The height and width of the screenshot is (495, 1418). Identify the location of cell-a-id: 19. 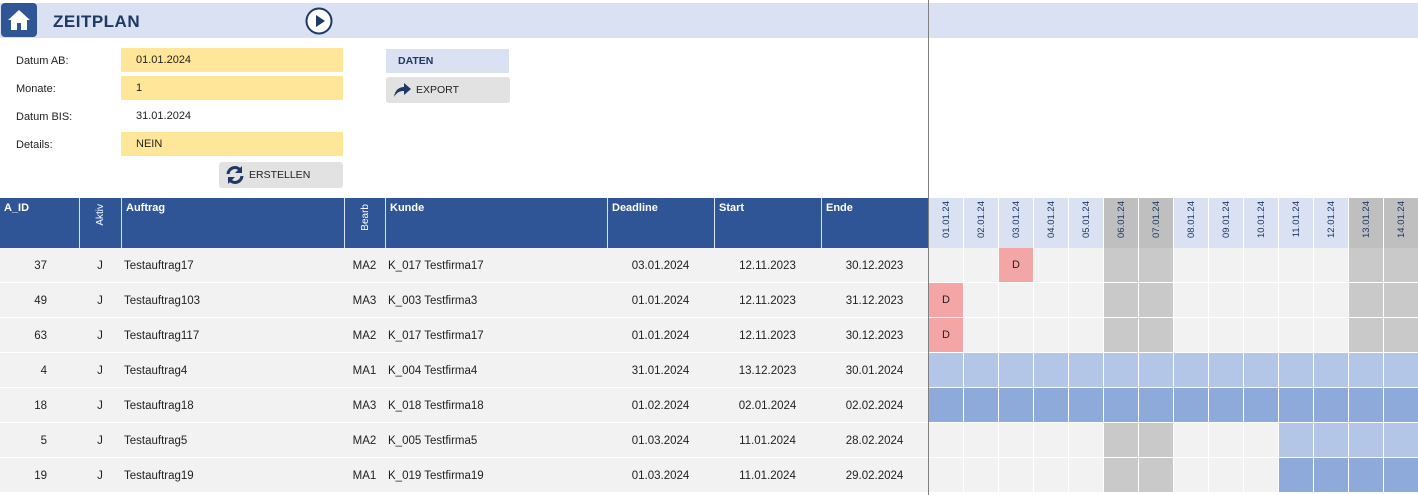
(40, 475).